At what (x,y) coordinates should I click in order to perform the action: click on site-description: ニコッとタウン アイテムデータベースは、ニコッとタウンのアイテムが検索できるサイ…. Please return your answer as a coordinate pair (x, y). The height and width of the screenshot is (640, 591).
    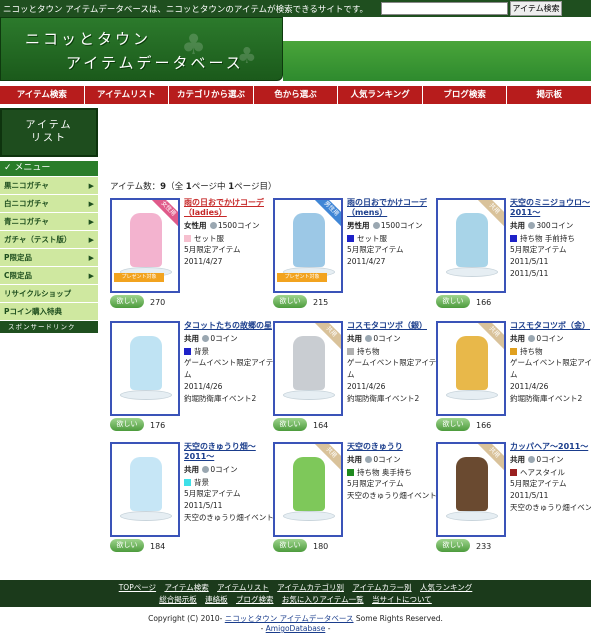
    Looking at the image, I should click on (186, 10).